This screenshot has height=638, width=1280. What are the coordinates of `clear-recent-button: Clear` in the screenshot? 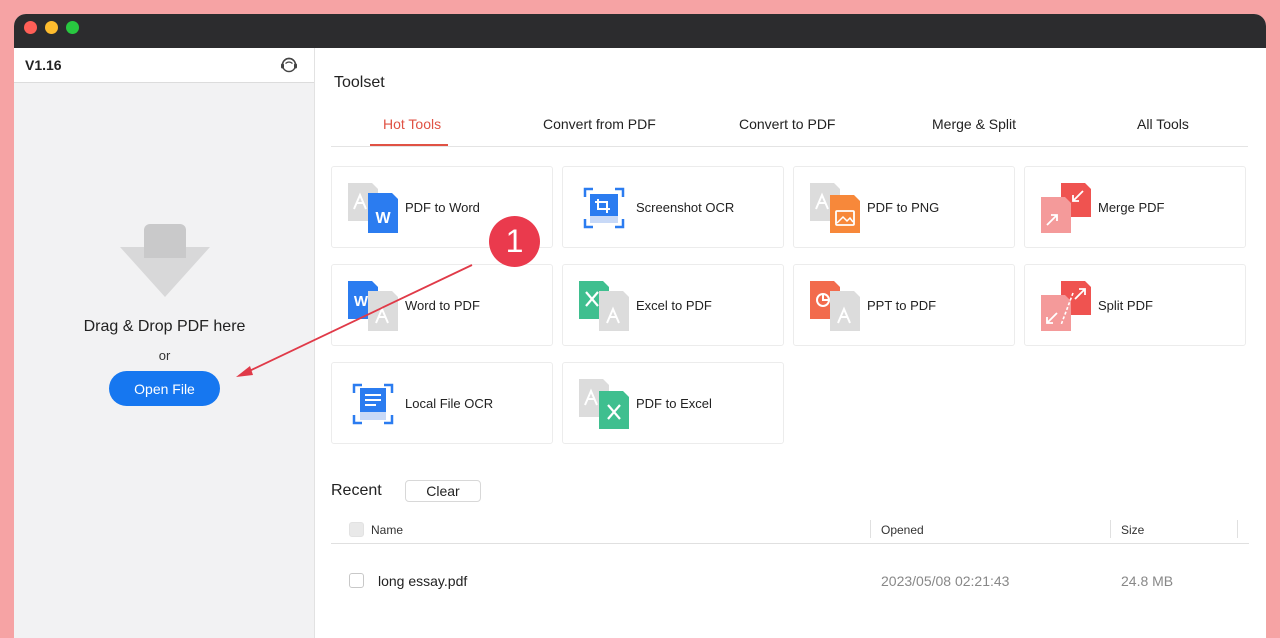 It's located at (443, 491).